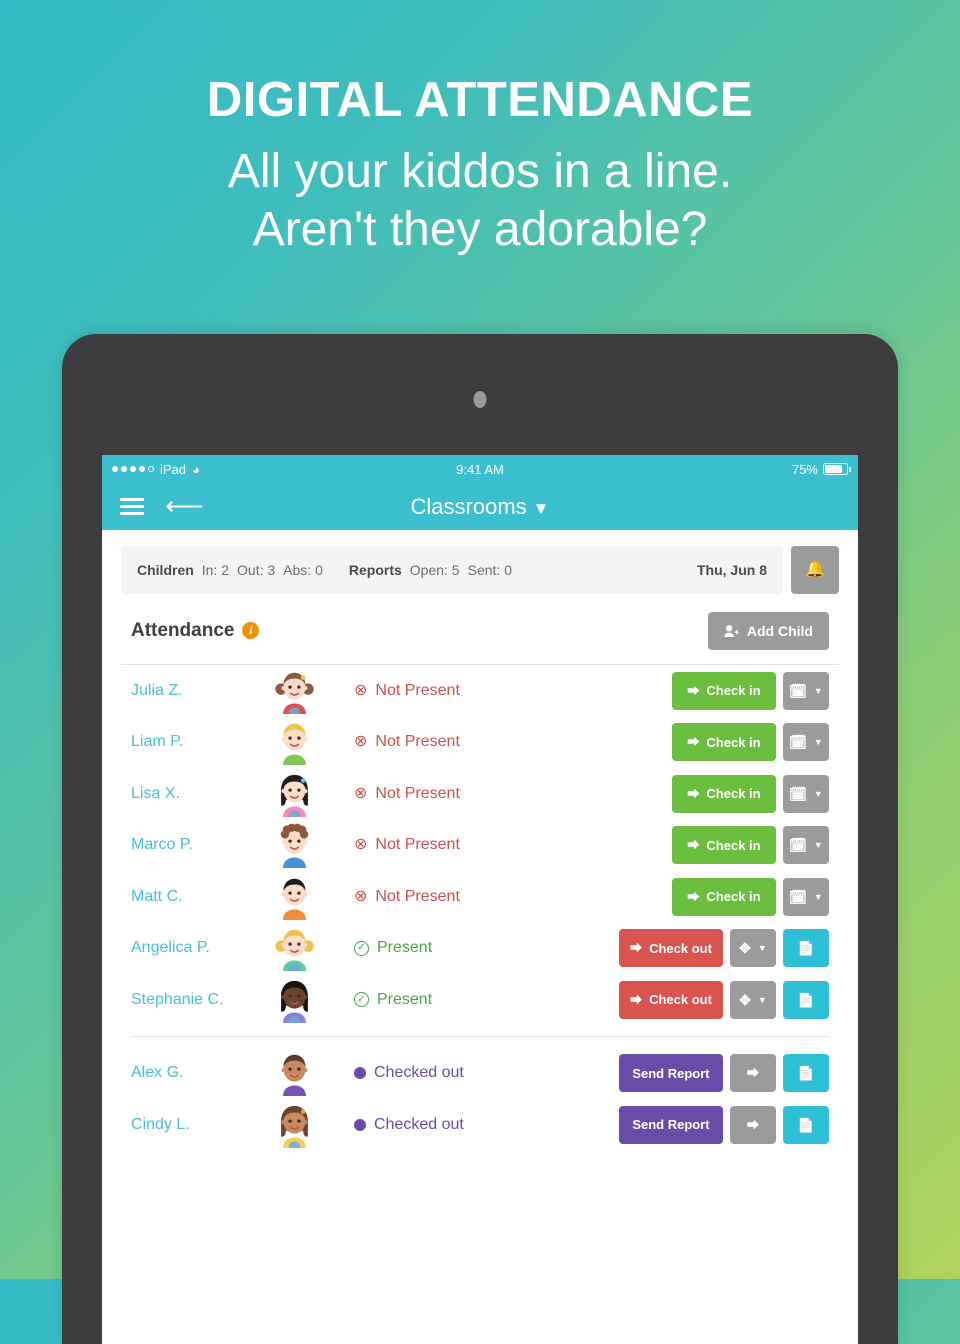  What do you see at coordinates (197, 1000) in the screenshot?
I see `child-name-link: Stephanie C.` at bounding box center [197, 1000].